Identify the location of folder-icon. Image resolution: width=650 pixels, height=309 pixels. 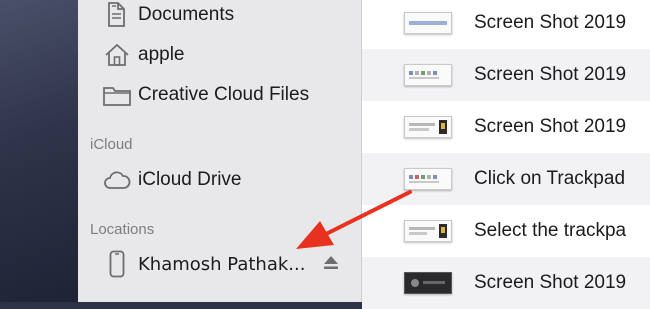
(117, 95).